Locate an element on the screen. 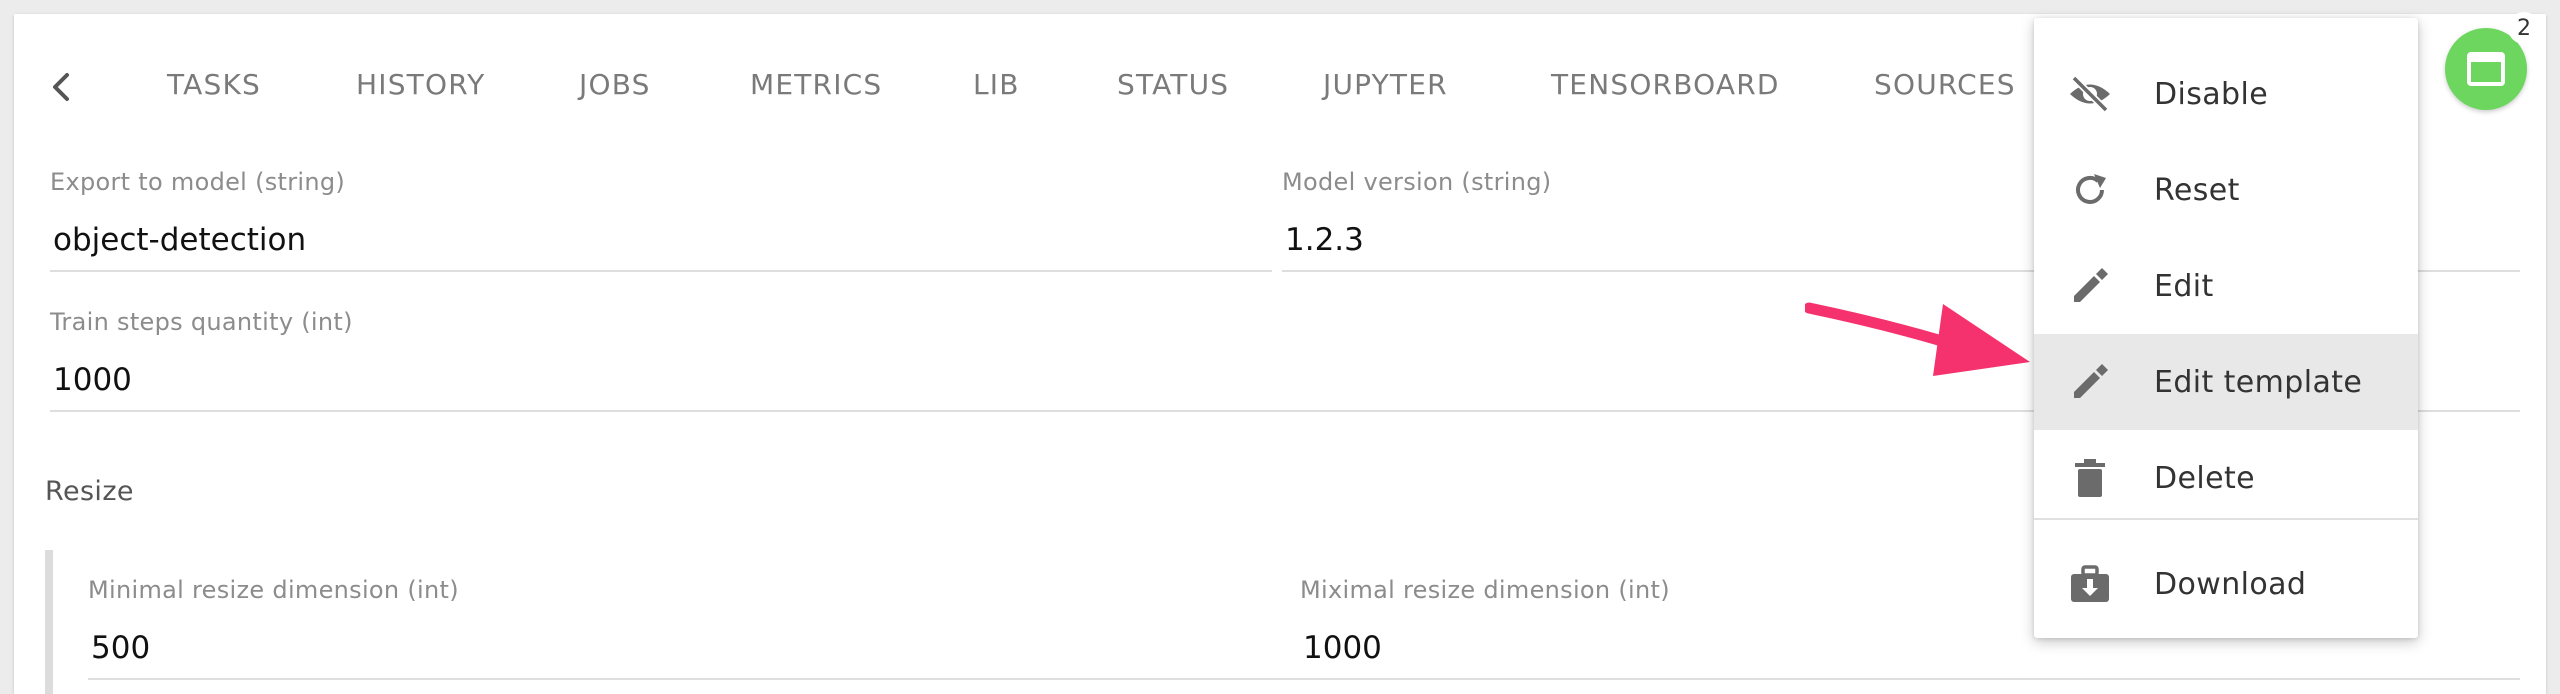  annotation-arrow is located at coordinates (1917, 339).